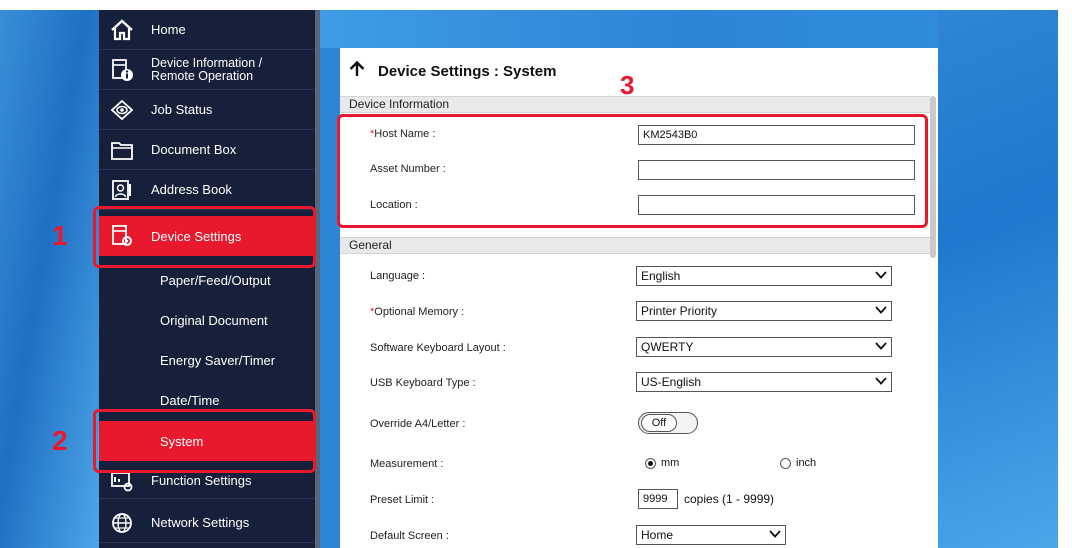  Describe the element at coordinates (49, 274) in the screenshot. I see `desktop-background-left` at that location.